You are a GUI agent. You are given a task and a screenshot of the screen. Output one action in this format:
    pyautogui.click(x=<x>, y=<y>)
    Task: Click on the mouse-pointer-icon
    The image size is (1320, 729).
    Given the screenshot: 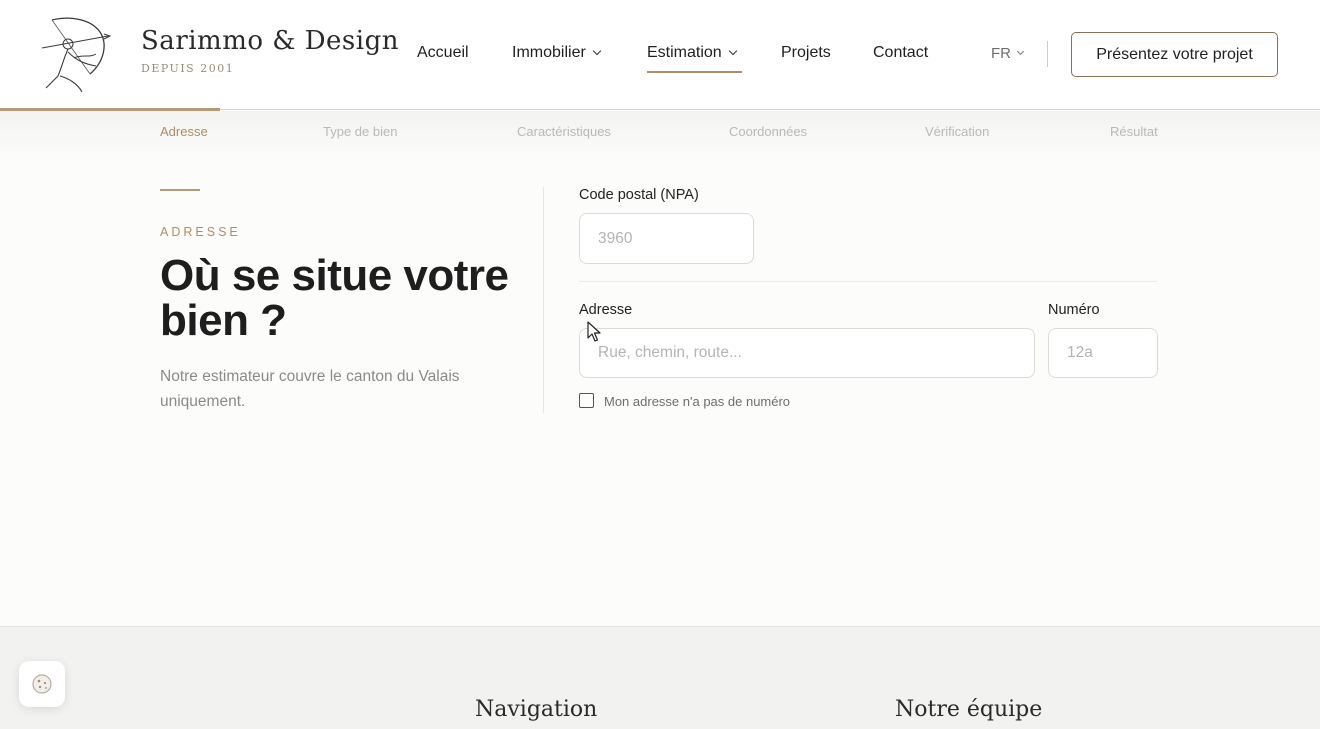 What is the action you would take?
    pyautogui.click(x=594, y=331)
    